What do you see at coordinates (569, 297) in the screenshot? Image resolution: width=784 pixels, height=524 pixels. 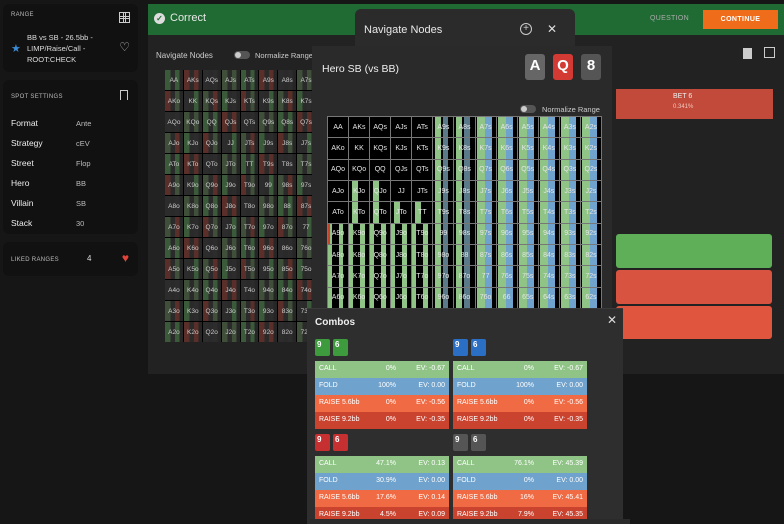 I see `hand-cell: 63s` at bounding box center [569, 297].